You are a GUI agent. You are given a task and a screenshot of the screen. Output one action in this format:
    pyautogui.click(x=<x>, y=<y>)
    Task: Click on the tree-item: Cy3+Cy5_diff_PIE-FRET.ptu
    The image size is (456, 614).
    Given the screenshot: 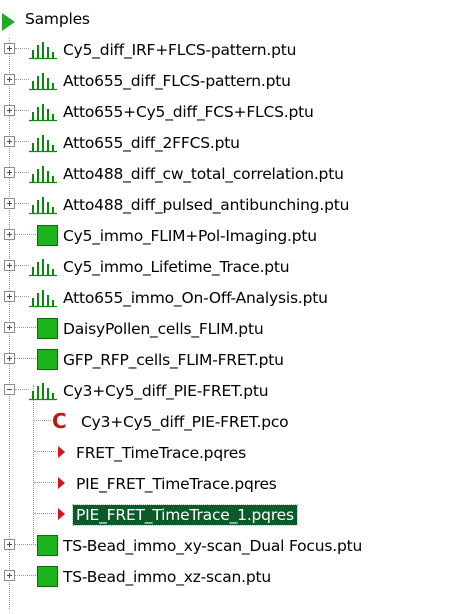 What is the action you would take?
    pyautogui.click(x=228, y=390)
    